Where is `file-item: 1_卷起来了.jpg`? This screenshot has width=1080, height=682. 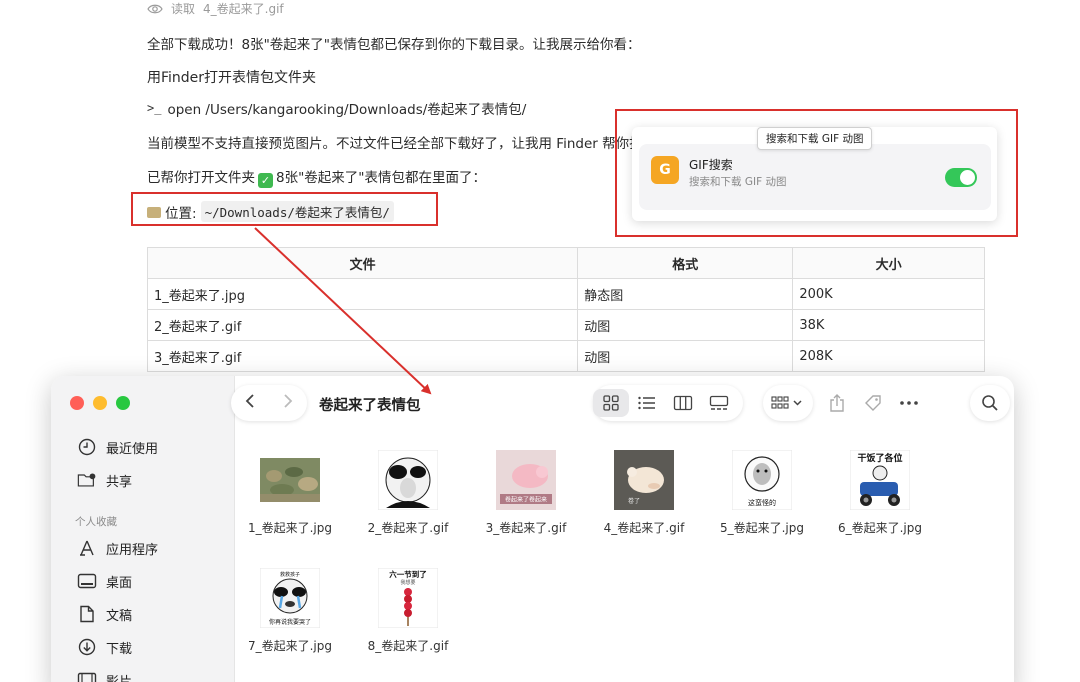 file-item: 1_卷起来了.jpg is located at coordinates (290, 493).